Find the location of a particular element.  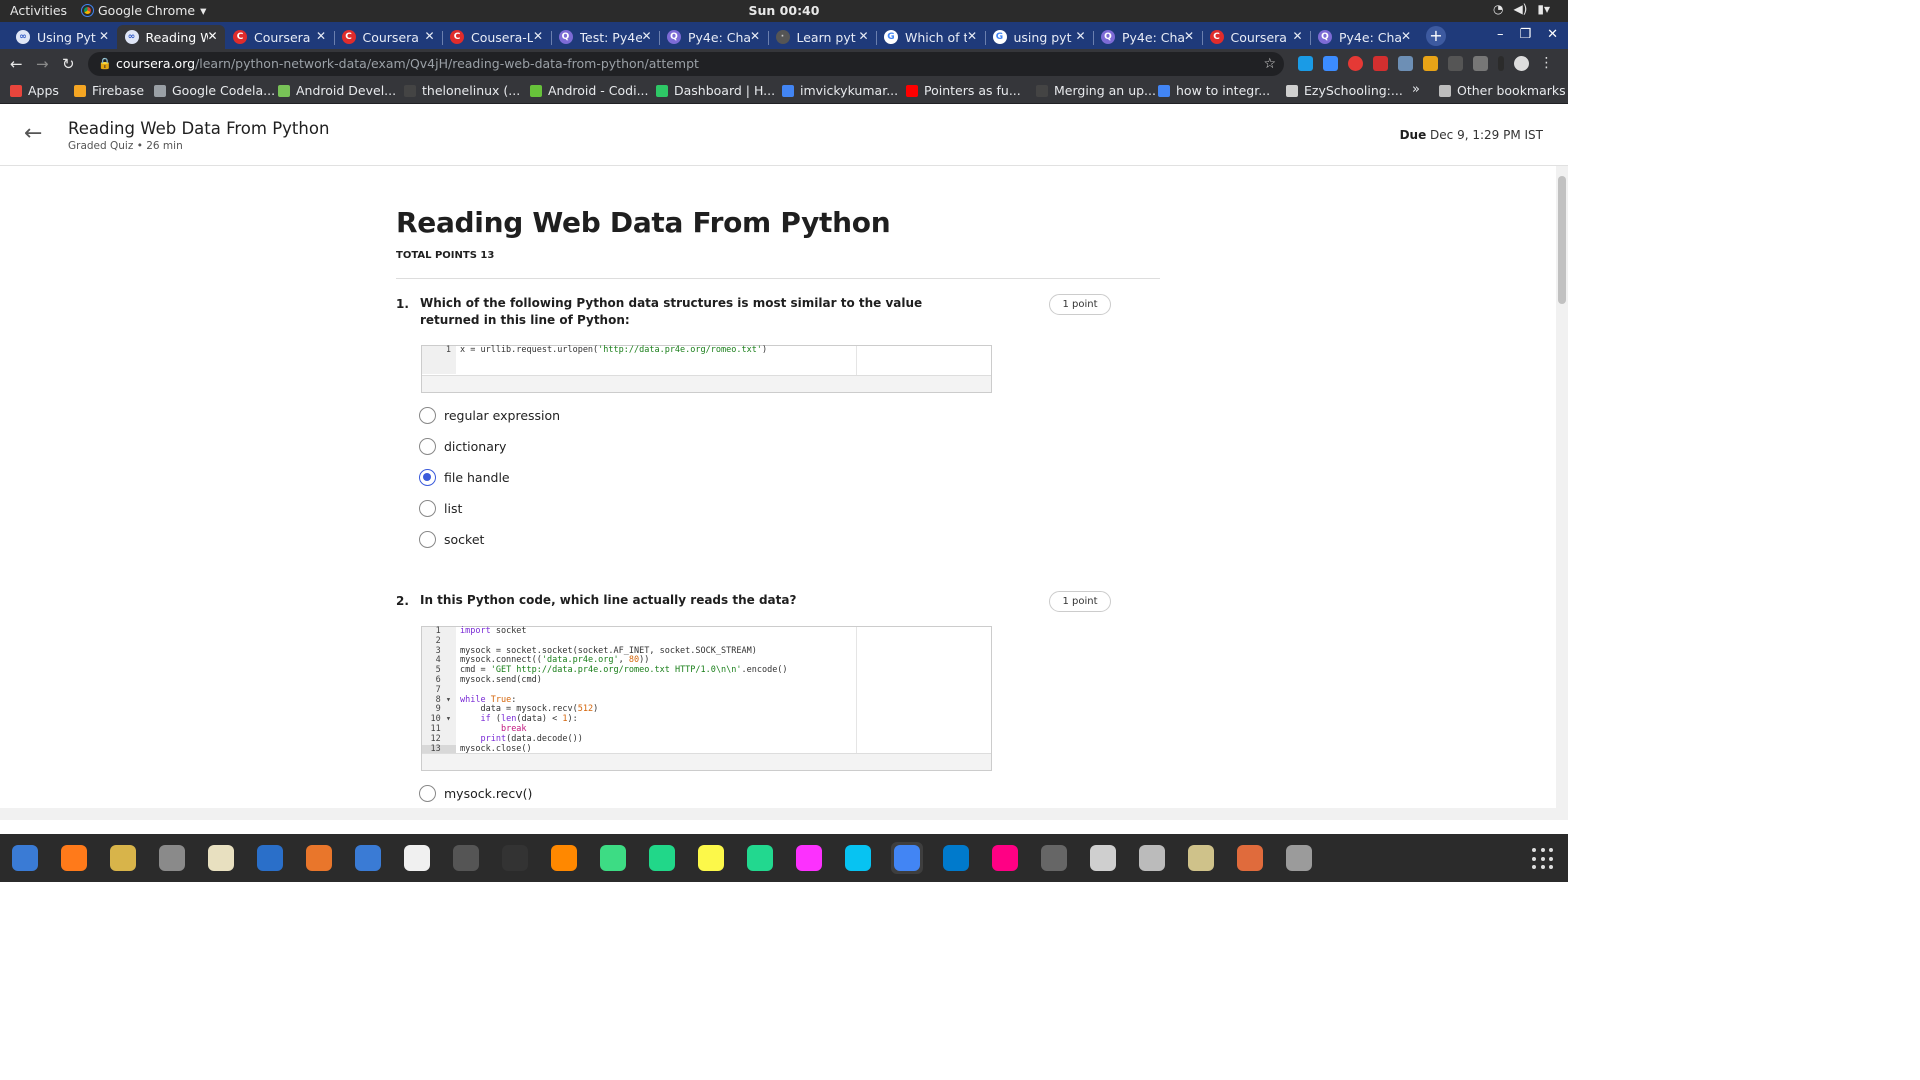

color-picker-icon is located at coordinates (1054, 858).